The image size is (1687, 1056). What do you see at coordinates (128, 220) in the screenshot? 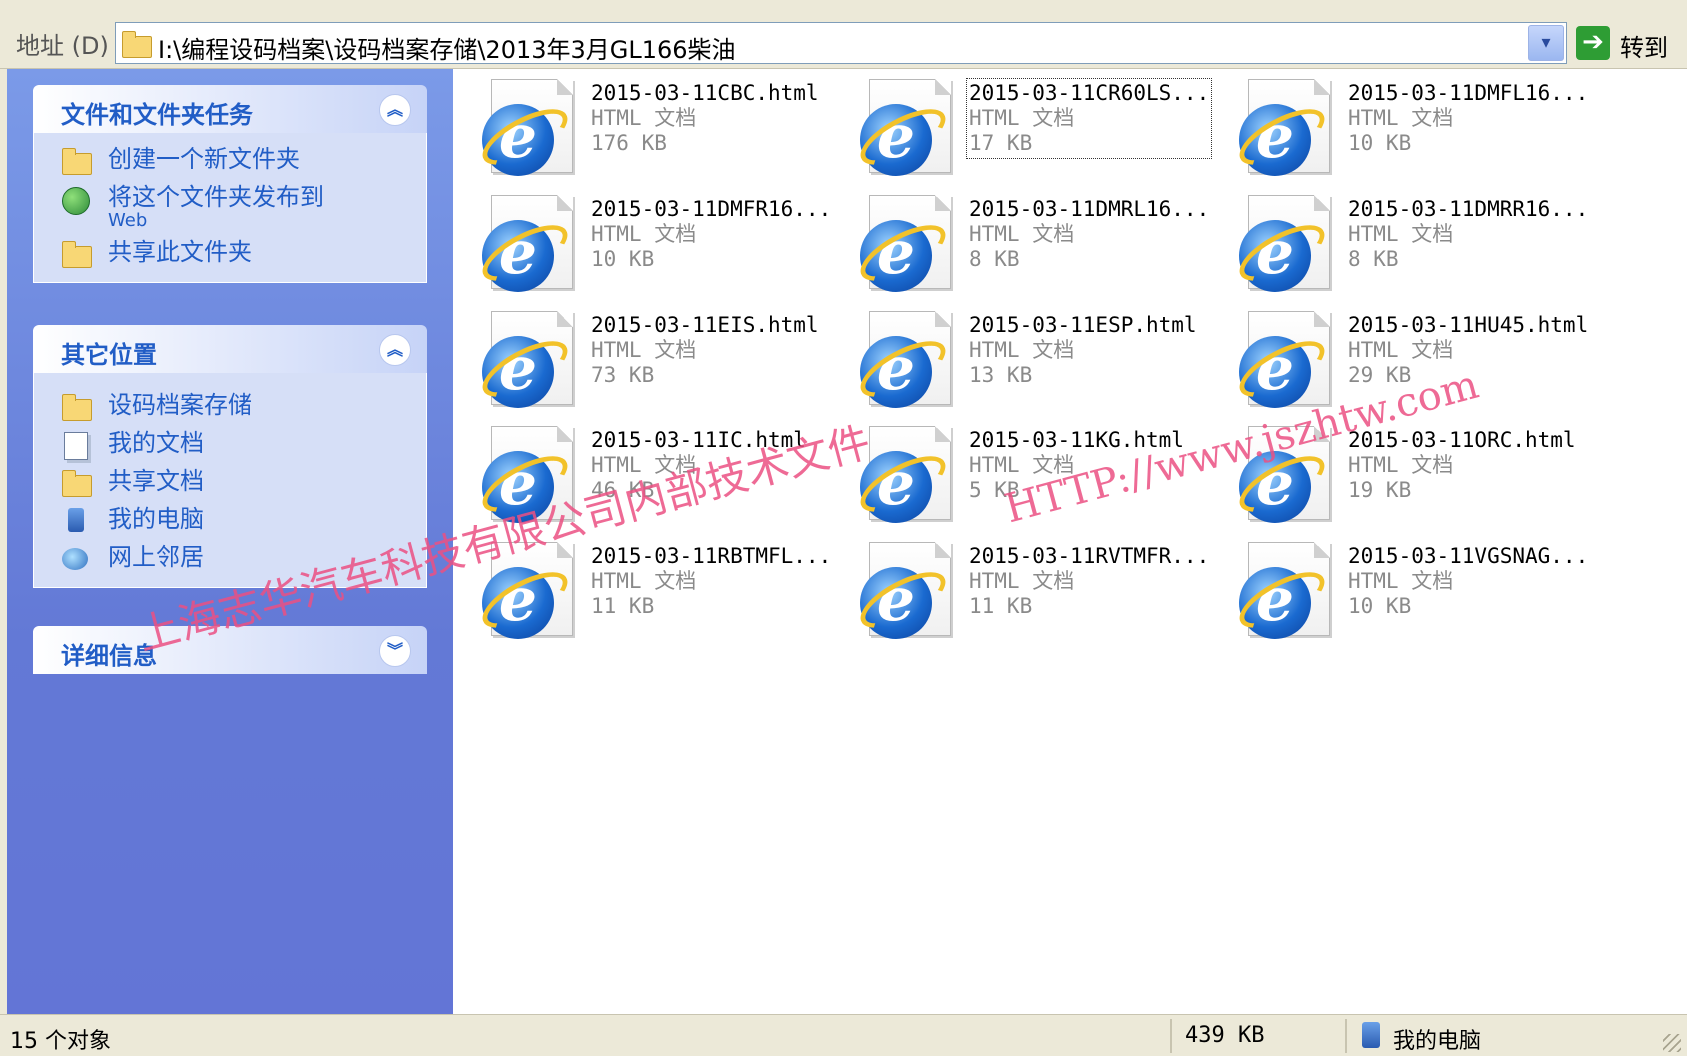
I see `task-sublabel: Web` at bounding box center [128, 220].